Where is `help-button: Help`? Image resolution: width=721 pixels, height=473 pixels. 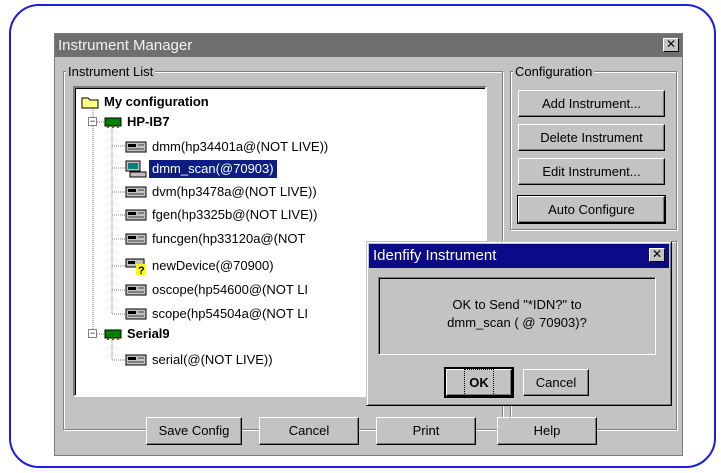 help-button: Help is located at coordinates (547, 431).